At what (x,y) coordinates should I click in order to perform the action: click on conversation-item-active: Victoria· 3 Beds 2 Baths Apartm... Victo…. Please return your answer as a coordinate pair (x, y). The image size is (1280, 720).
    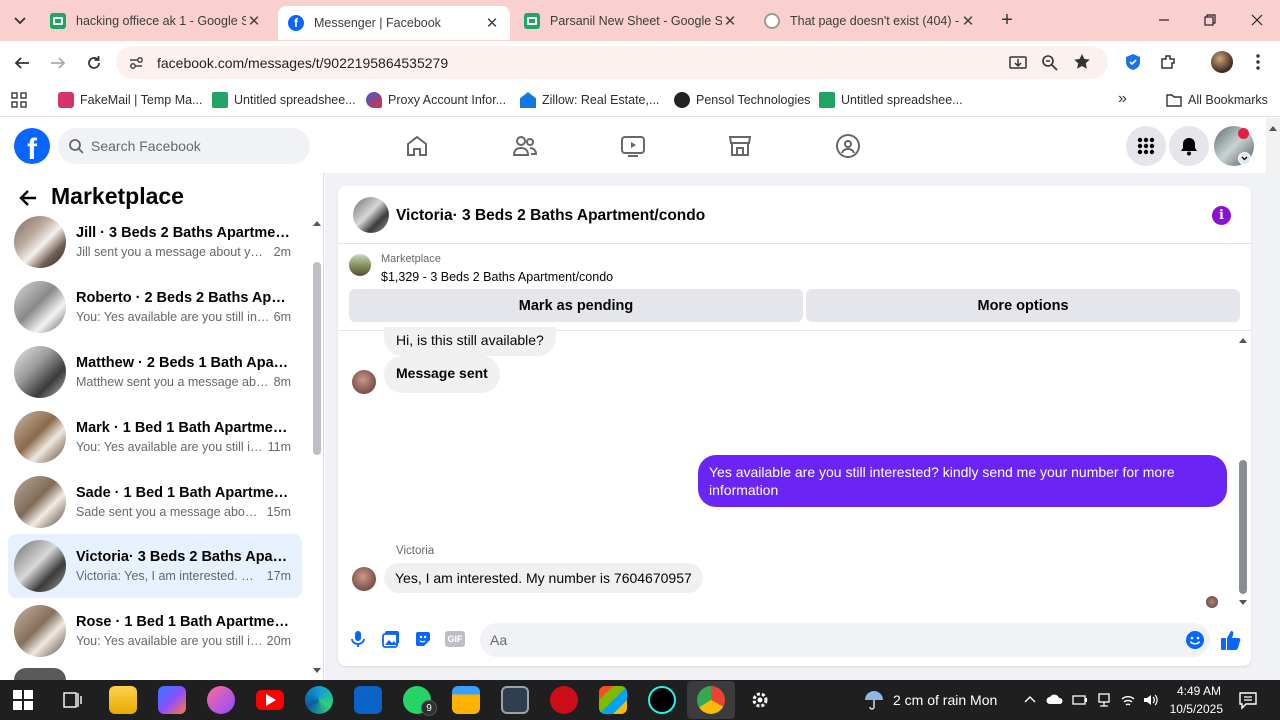
    Looking at the image, I should click on (155, 566).